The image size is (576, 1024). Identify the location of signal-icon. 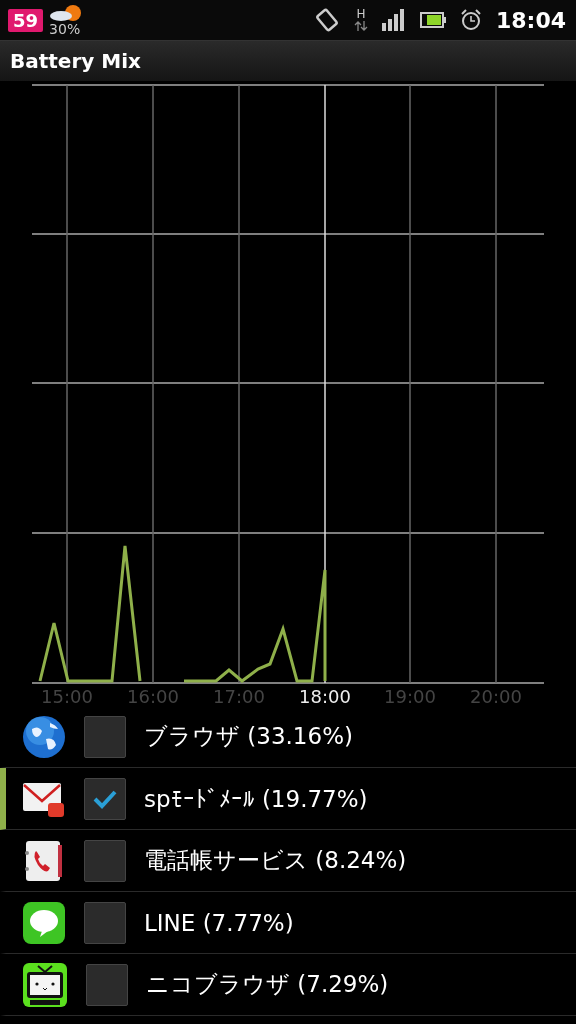
(393, 20).